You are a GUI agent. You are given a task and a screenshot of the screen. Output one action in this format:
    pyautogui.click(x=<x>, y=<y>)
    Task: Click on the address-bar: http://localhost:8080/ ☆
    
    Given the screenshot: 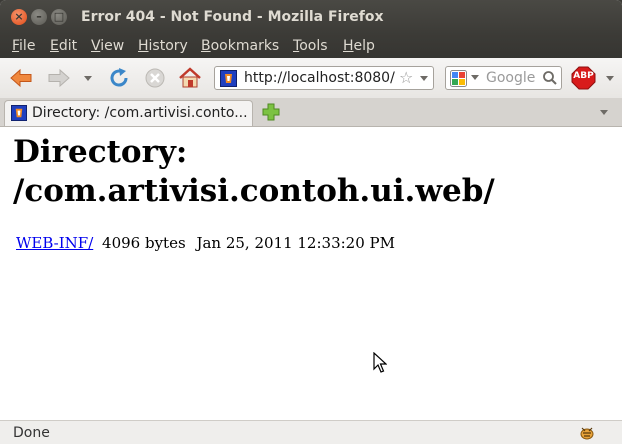 What is the action you would take?
    pyautogui.click(x=324, y=78)
    